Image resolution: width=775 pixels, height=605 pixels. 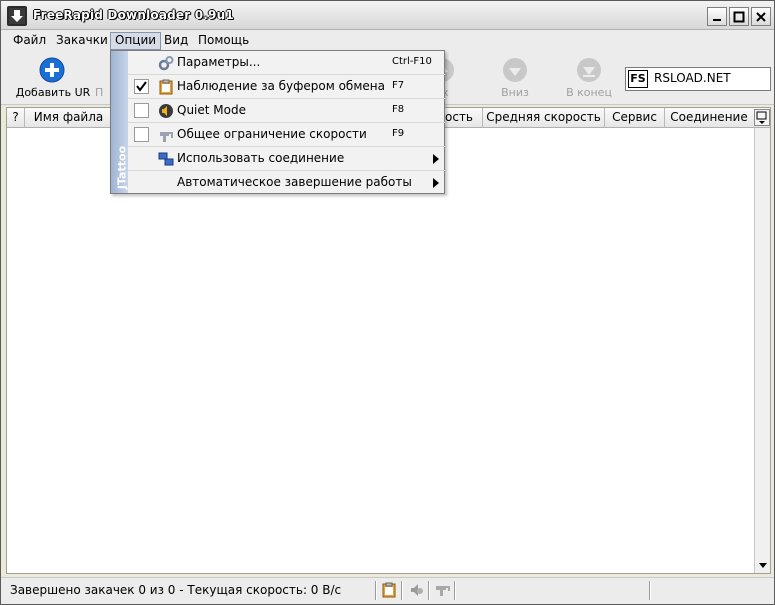 I want to click on gear-icon, so click(x=166, y=63).